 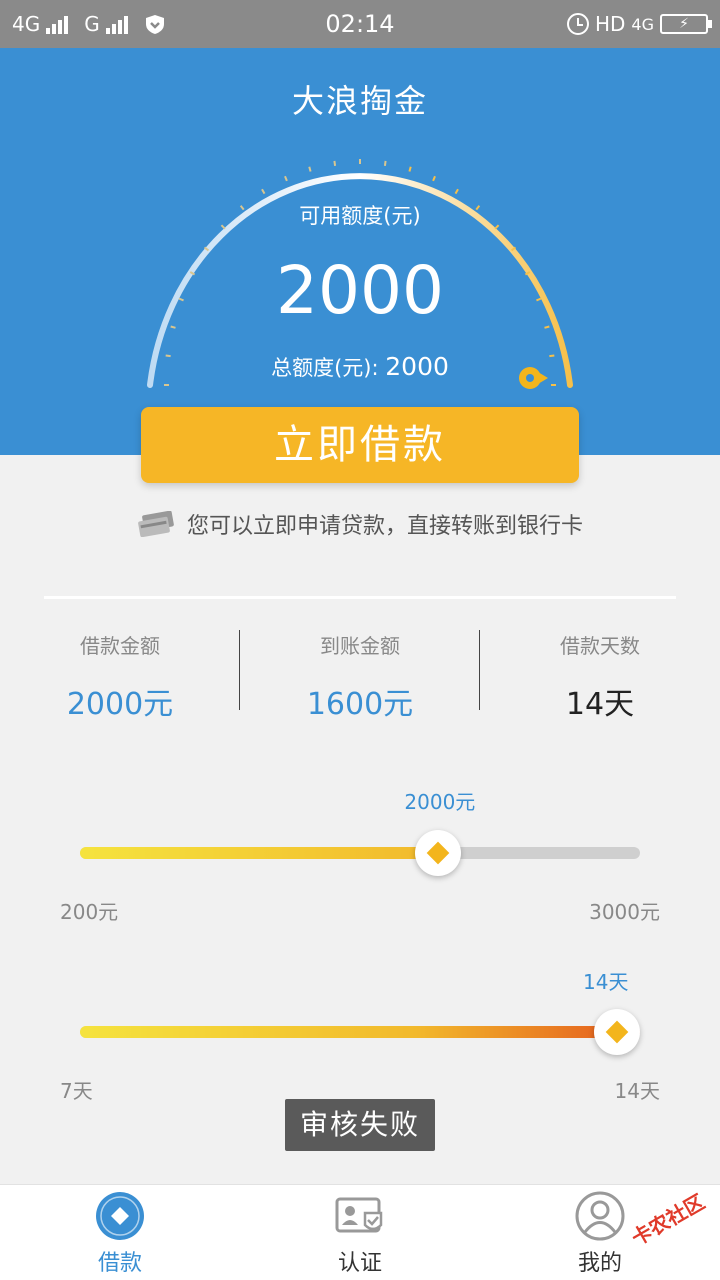 I want to click on days-slider-handle, so click(x=617, y=1032).